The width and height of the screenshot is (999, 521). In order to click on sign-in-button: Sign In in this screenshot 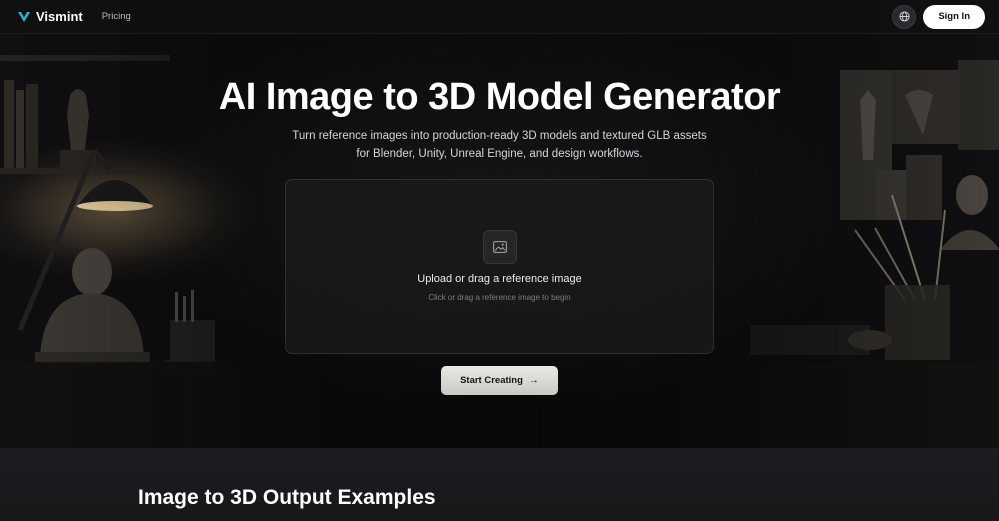, I will do `click(954, 16)`.